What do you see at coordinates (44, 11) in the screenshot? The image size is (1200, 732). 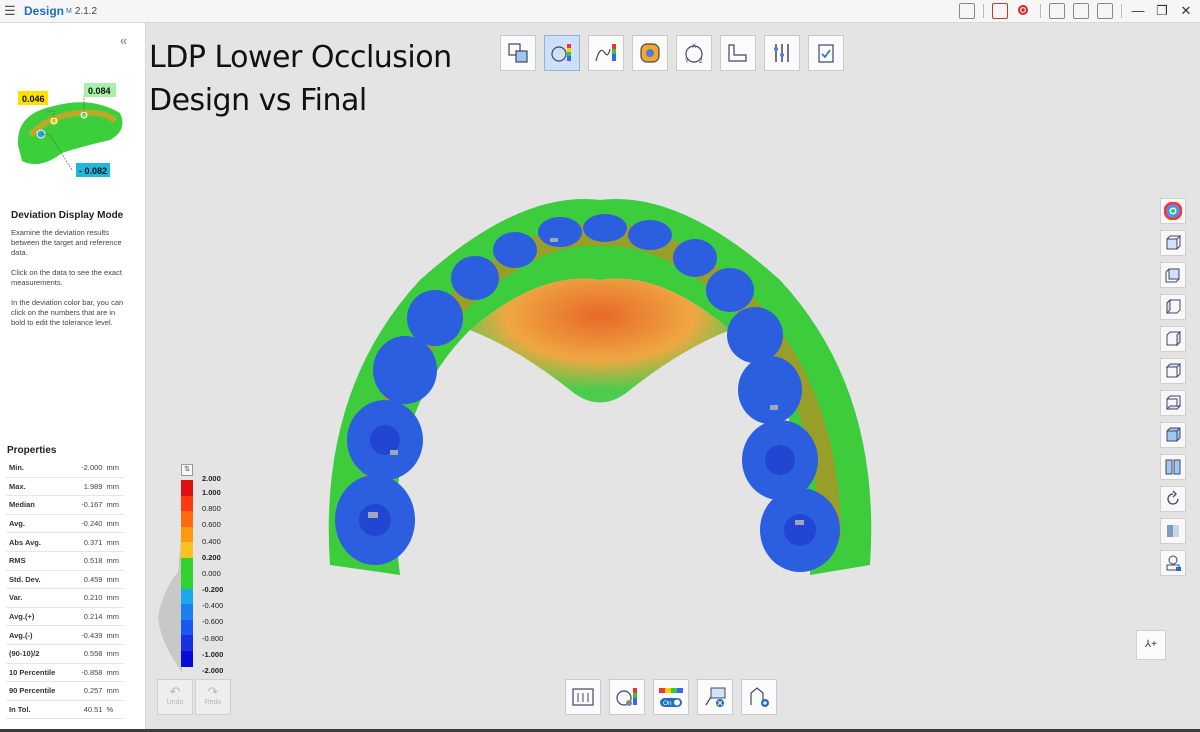 I see `app-name: Design` at bounding box center [44, 11].